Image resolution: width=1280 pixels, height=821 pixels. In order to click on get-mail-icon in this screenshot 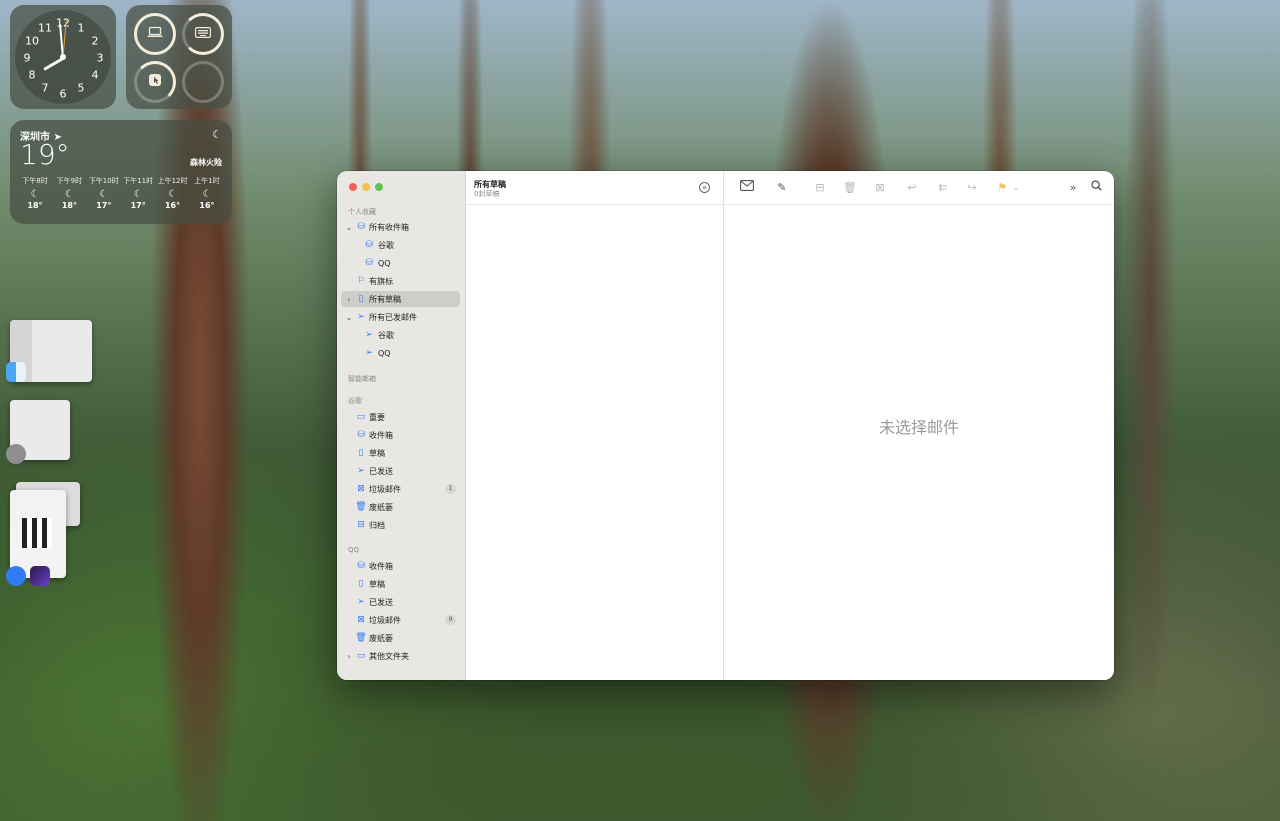, I will do `click(747, 188)`.